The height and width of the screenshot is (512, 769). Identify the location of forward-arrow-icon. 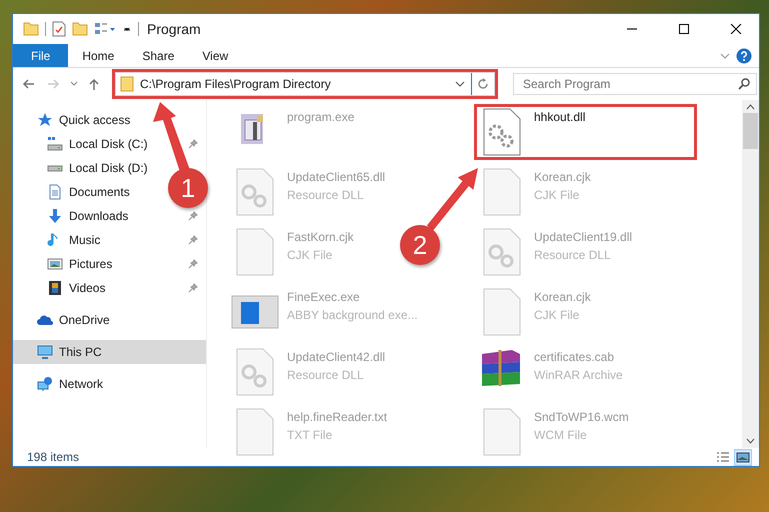
(53, 84).